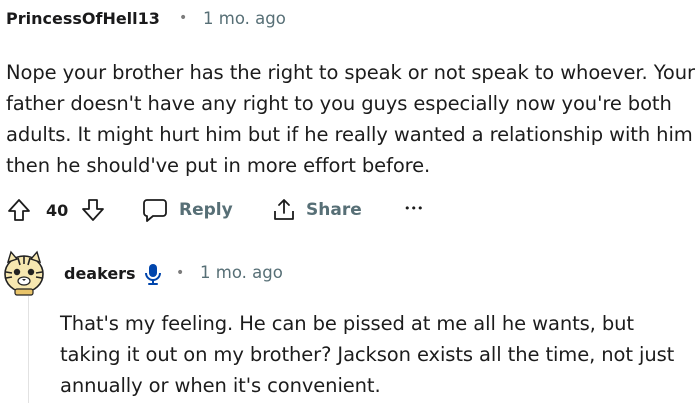 The height and width of the screenshot is (403, 700). I want to click on more-options-icon: •••, so click(413, 208).